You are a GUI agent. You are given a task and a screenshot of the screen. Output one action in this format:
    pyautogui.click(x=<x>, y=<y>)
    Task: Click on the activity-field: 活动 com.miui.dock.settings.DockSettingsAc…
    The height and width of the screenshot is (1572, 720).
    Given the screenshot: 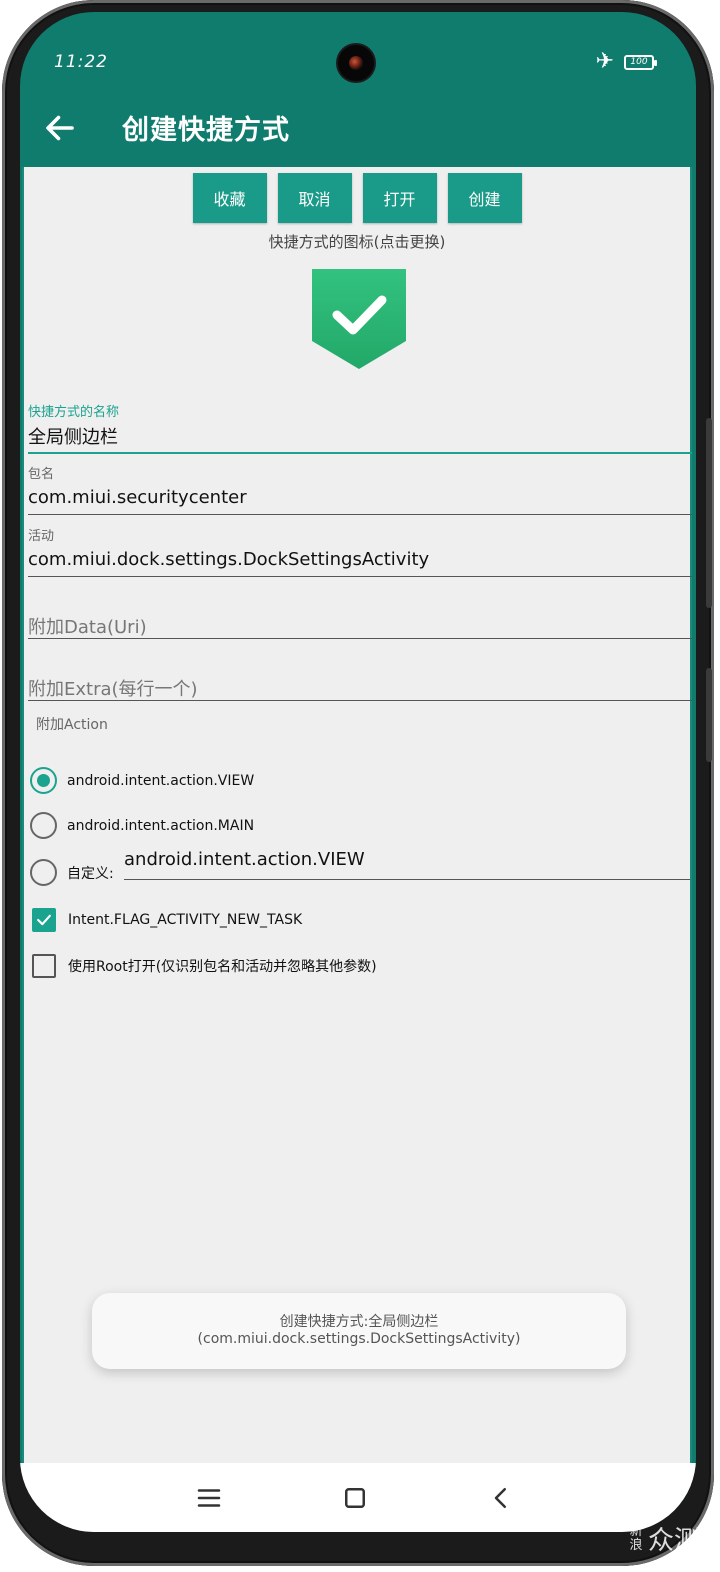 What is the action you would take?
    pyautogui.click(x=360, y=549)
    